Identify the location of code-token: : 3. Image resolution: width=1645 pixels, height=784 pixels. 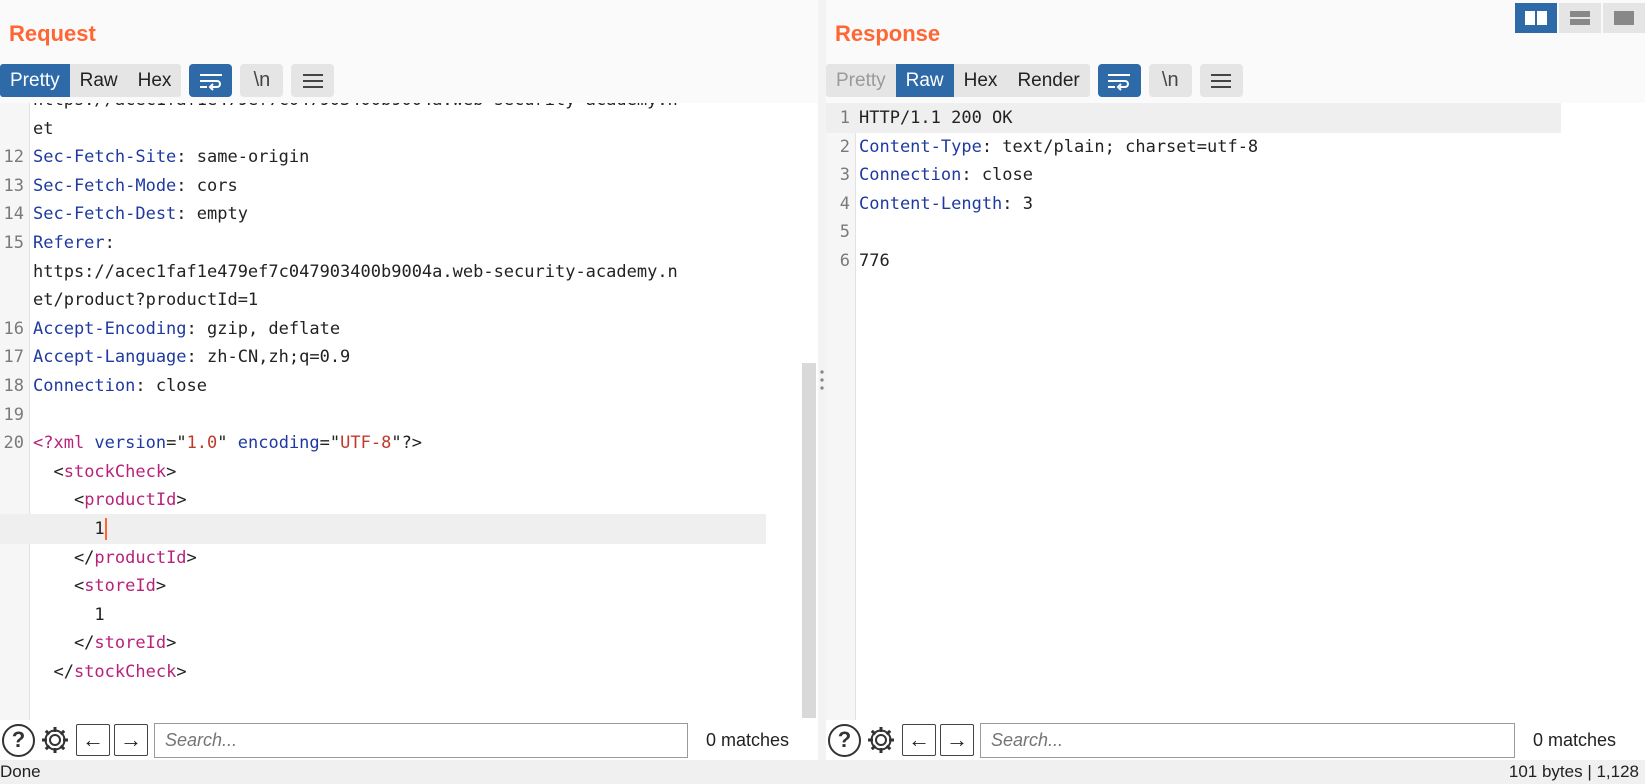
(1018, 203).